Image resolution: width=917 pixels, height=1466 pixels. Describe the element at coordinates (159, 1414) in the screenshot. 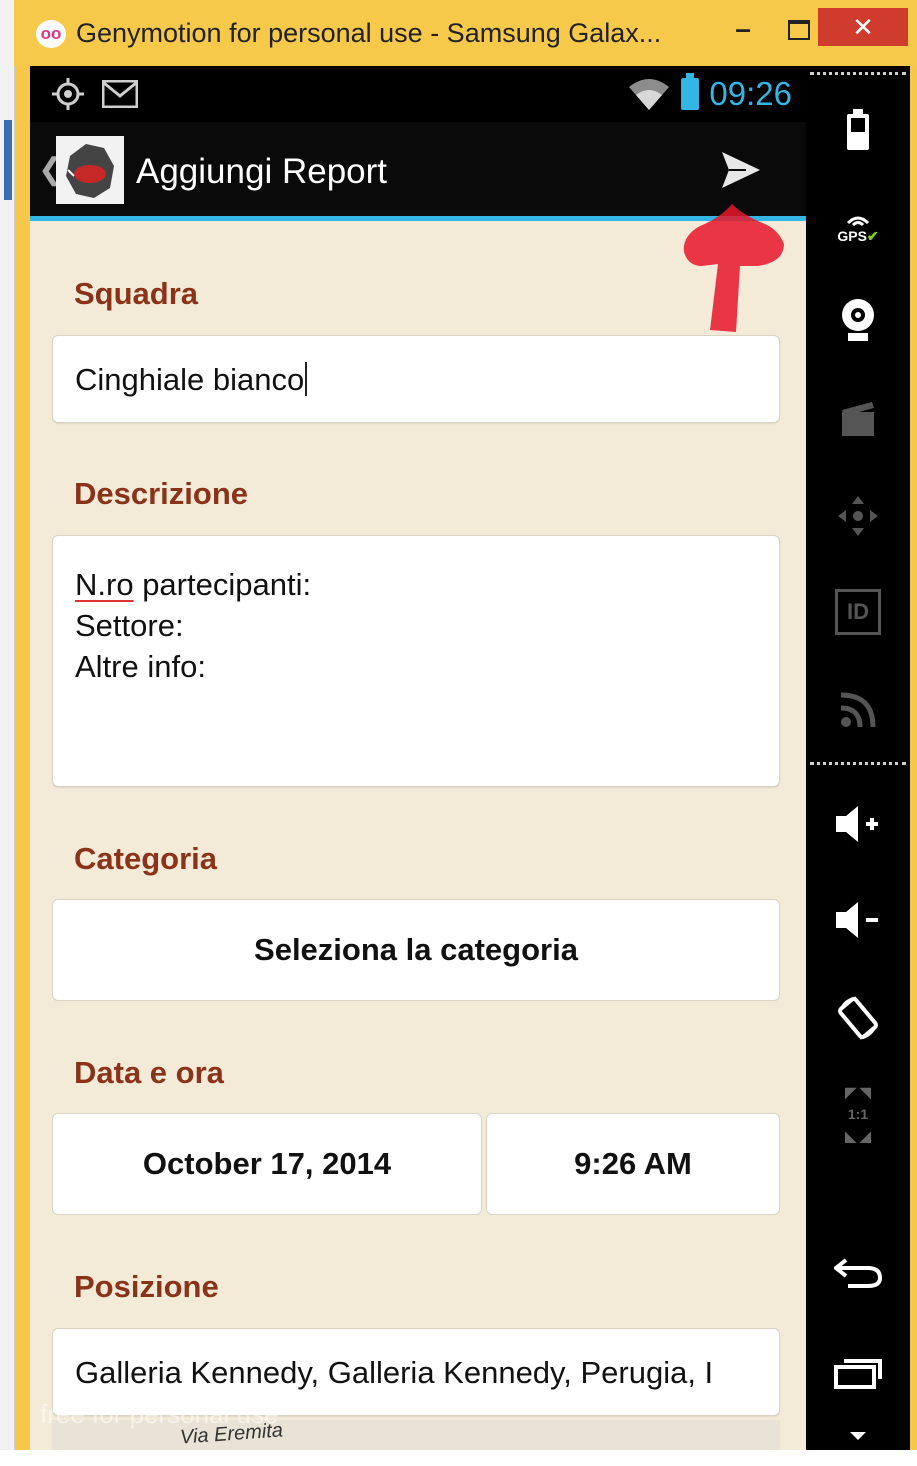

I see `watermark-text: free for personal use` at that location.